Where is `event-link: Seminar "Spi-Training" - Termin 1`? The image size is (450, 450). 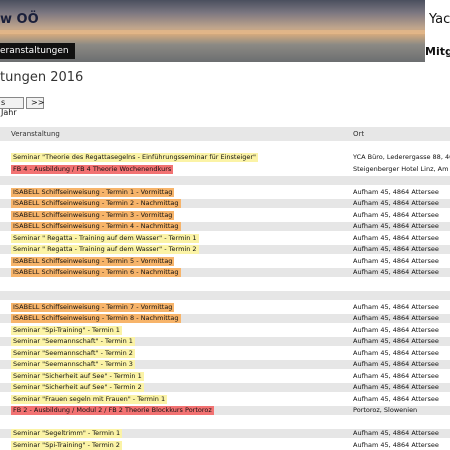
event-link: Seminar "Spi-Training" - Termin 1 is located at coordinates (66, 330).